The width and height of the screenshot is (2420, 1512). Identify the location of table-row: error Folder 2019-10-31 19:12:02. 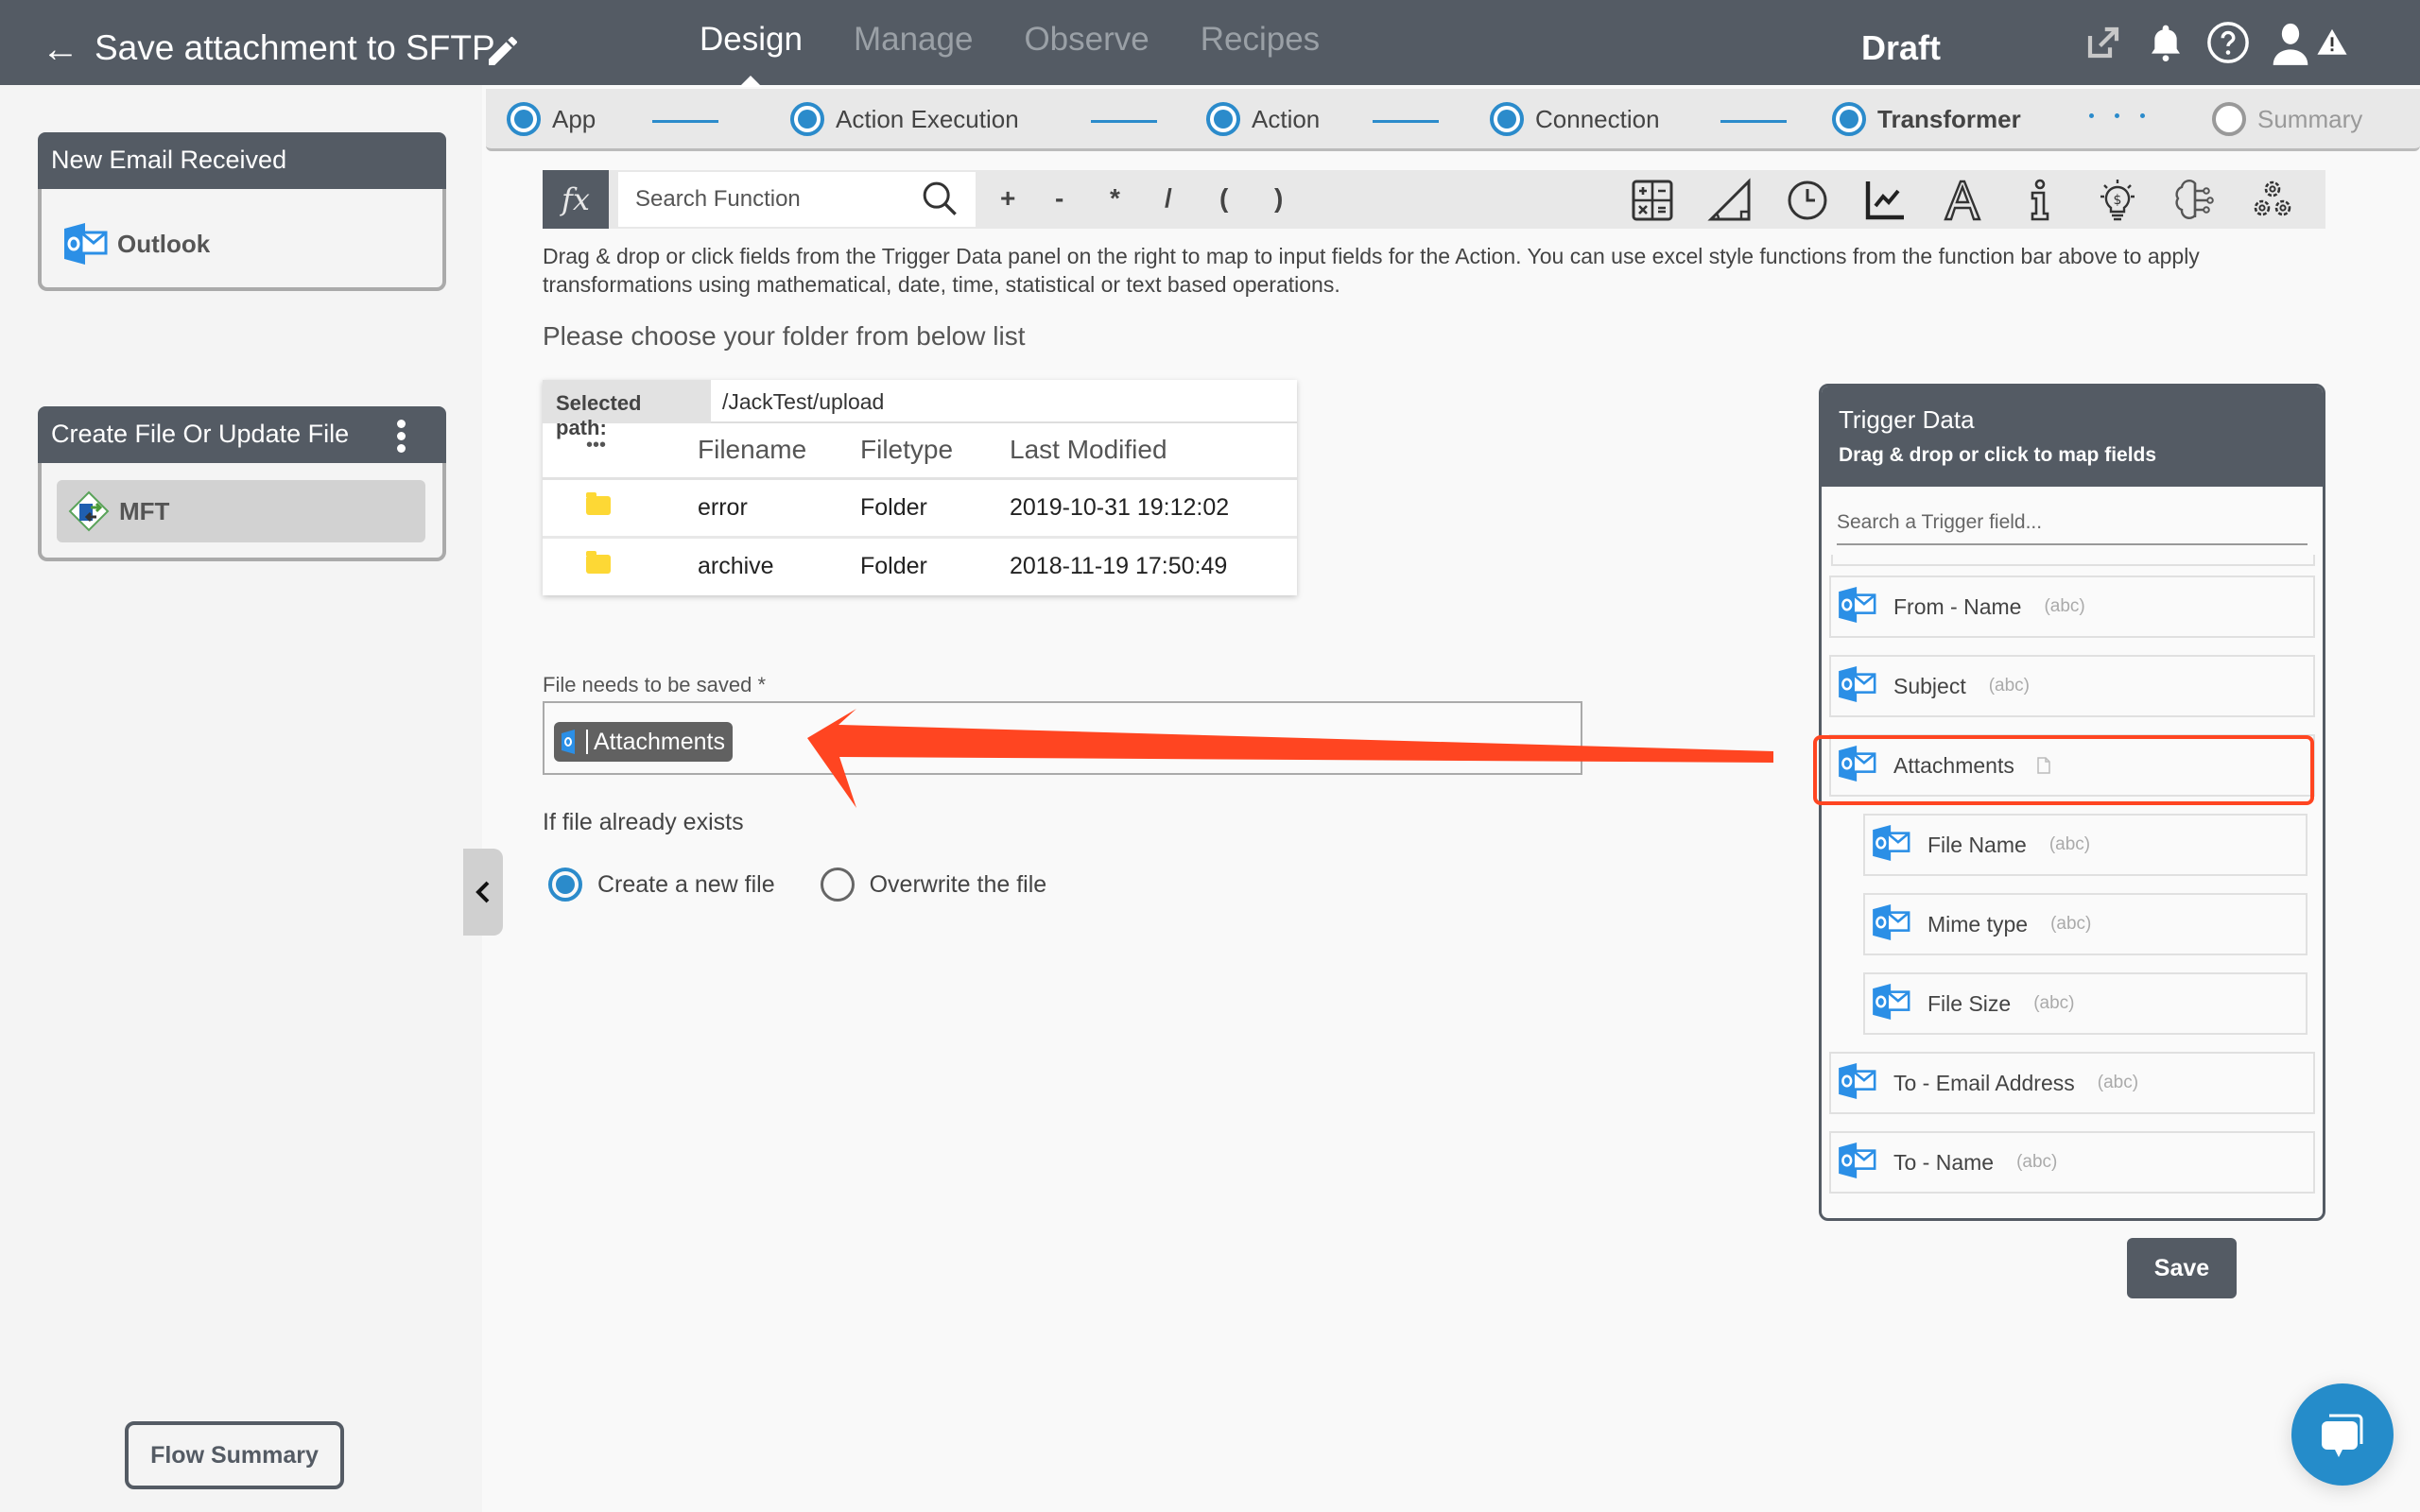
(920, 508).